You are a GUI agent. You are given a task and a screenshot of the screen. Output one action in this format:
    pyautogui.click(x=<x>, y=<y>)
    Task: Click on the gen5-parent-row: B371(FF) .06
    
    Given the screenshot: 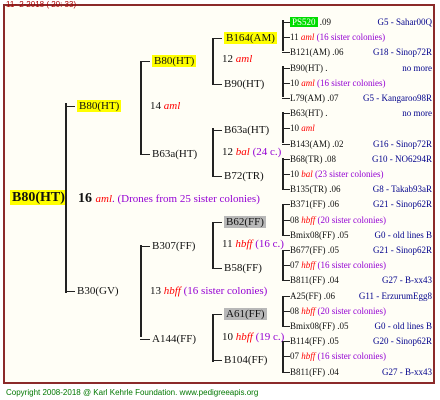 What is the action you would take?
    pyautogui.click(x=314, y=204)
    